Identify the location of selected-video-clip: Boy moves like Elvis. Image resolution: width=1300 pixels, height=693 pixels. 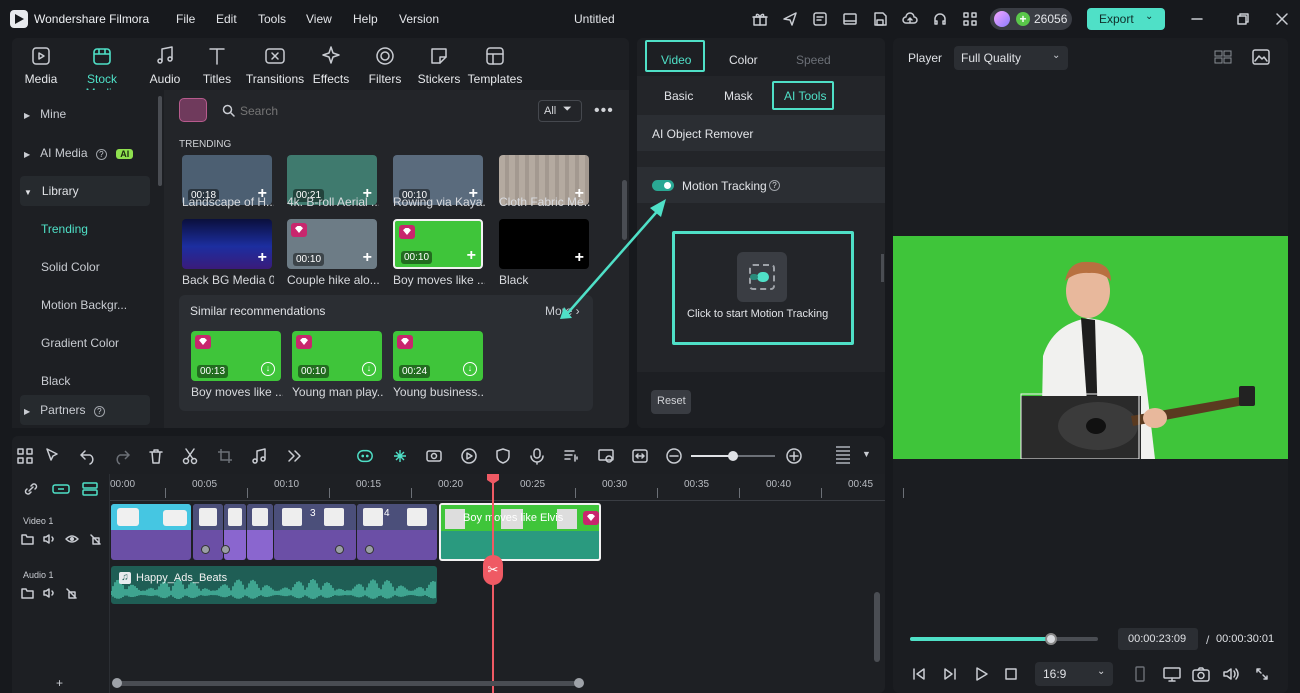
(520, 532).